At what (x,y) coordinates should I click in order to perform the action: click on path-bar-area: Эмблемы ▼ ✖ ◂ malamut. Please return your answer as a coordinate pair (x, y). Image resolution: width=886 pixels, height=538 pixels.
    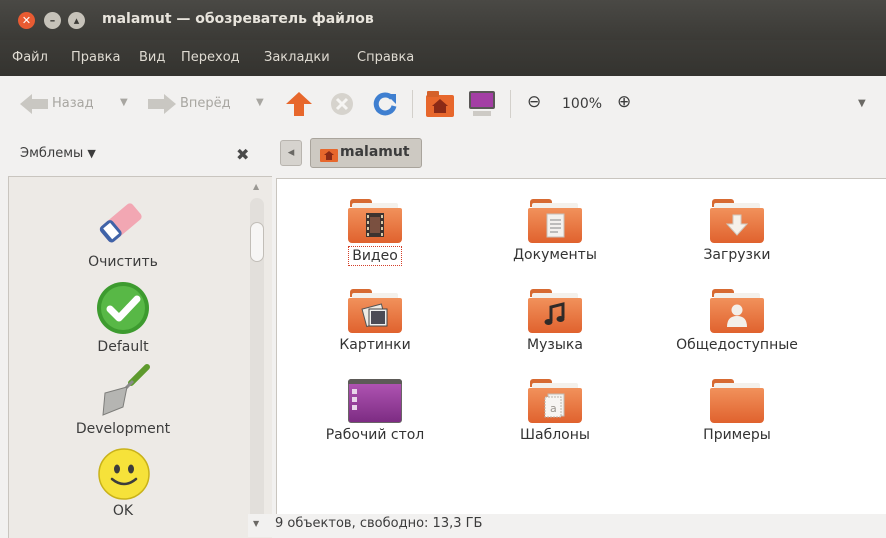
    Looking at the image, I should click on (443, 152).